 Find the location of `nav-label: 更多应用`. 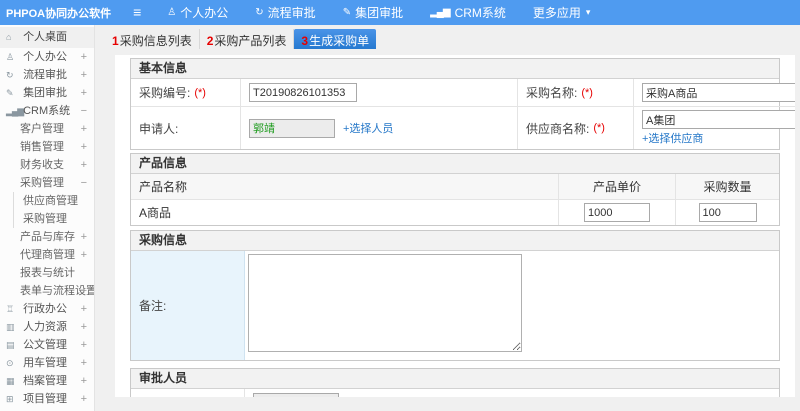

nav-label: 更多应用 is located at coordinates (556, 13).